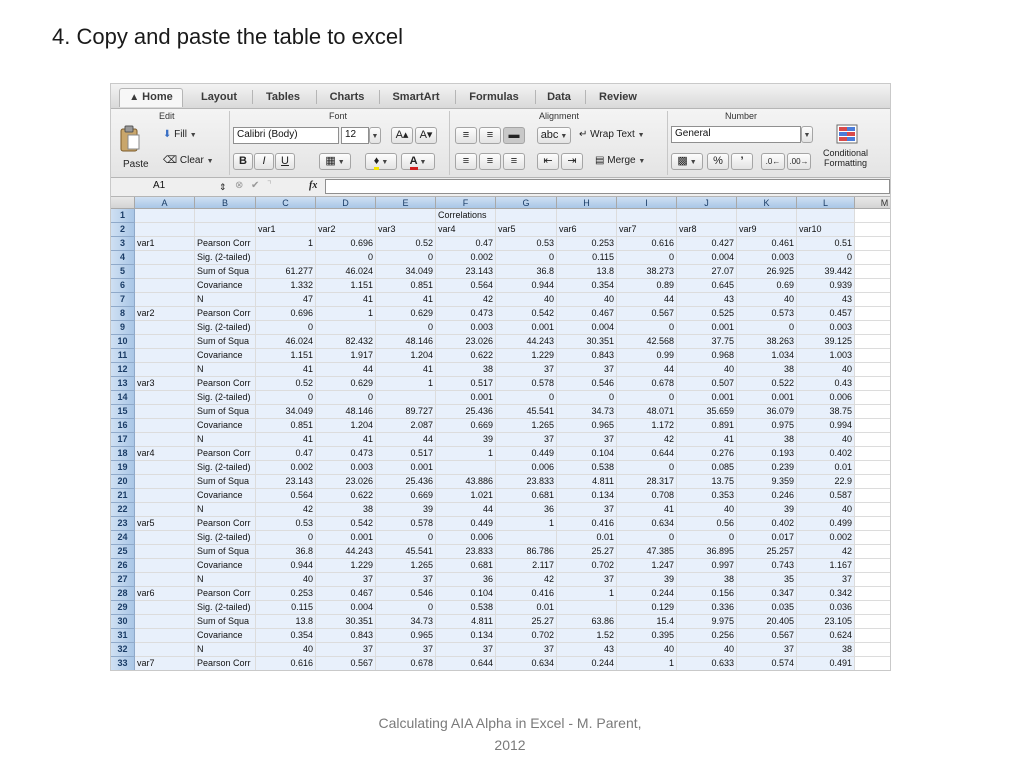 The height and width of the screenshot is (768, 1024). What do you see at coordinates (466, 300) in the screenshot?
I see `cell: 42` at bounding box center [466, 300].